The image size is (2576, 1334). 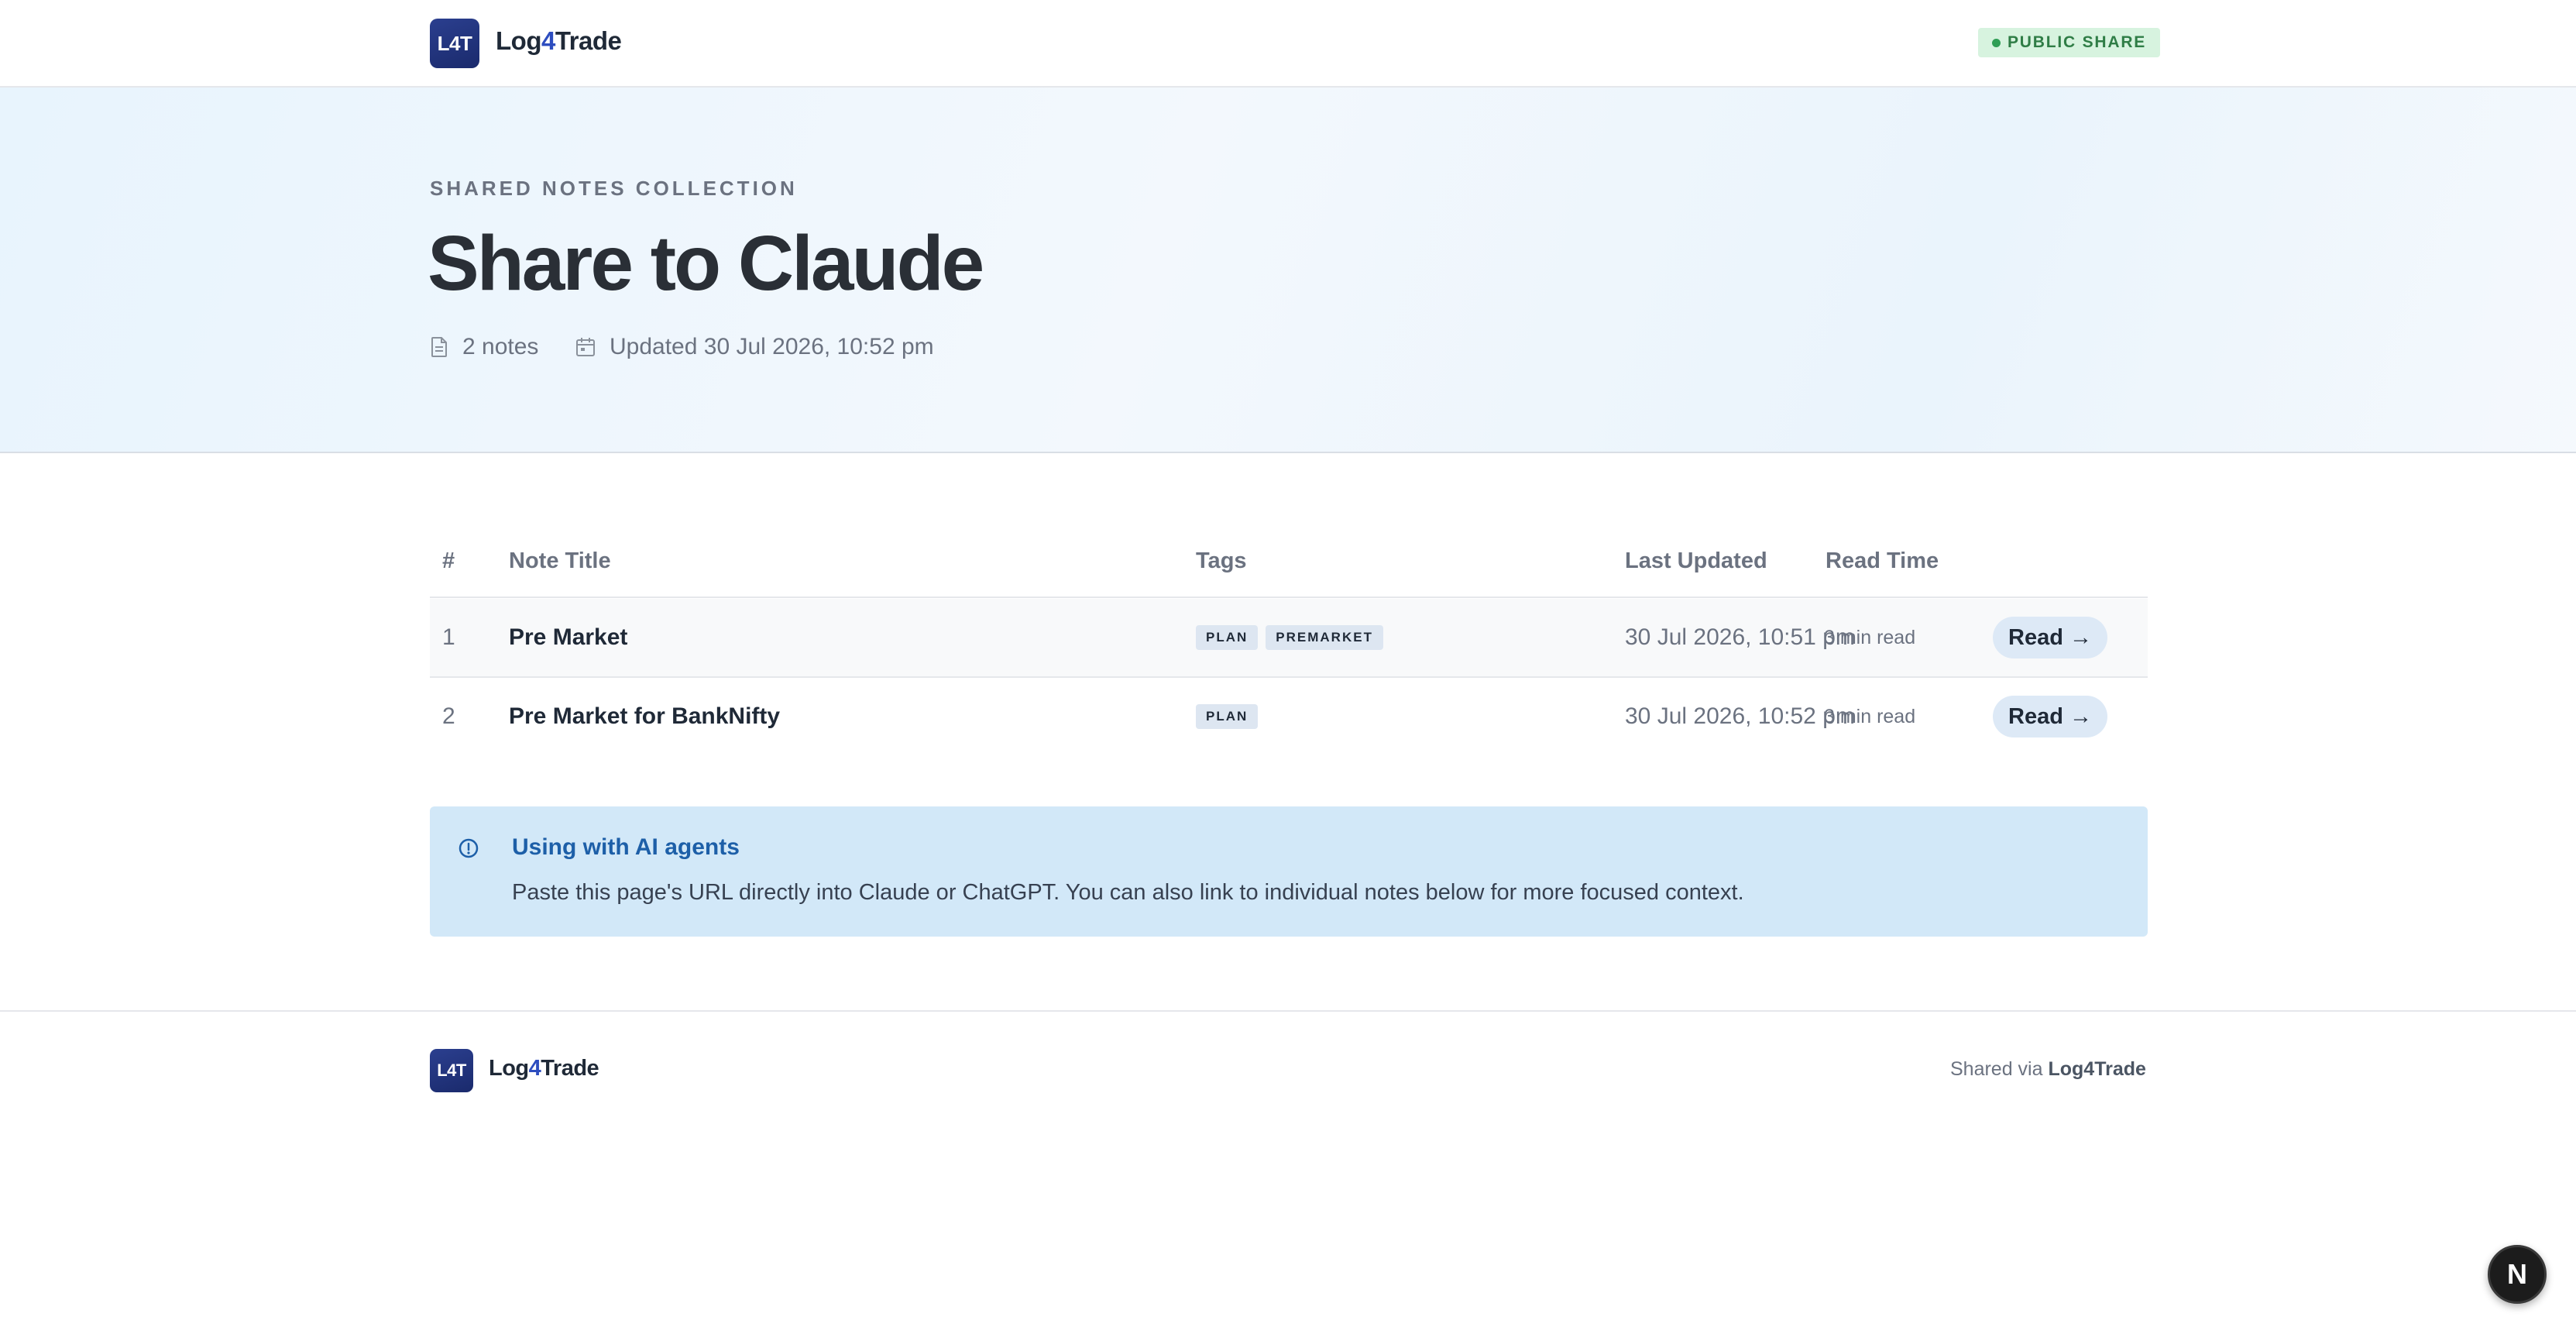 What do you see at coordinates (2096, 1069) in the screenshot?
I see `shared-via-brand: Log4Trade` at bounding box center [2096, 1069].